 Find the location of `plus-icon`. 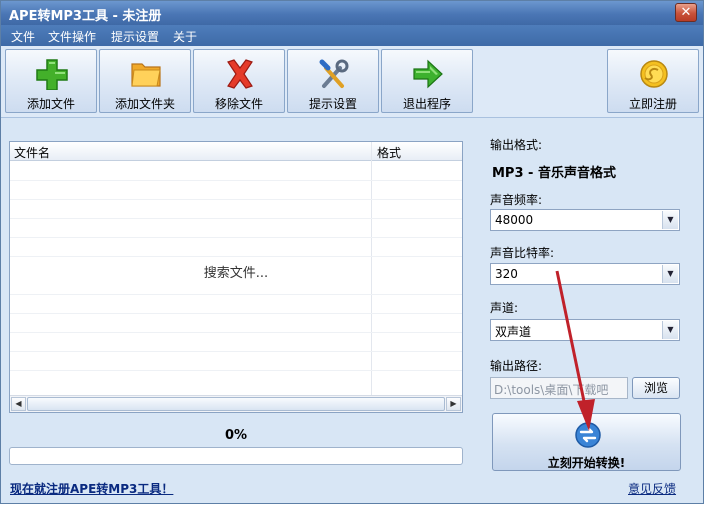

plus-icon is located at coordinates (52, 74).